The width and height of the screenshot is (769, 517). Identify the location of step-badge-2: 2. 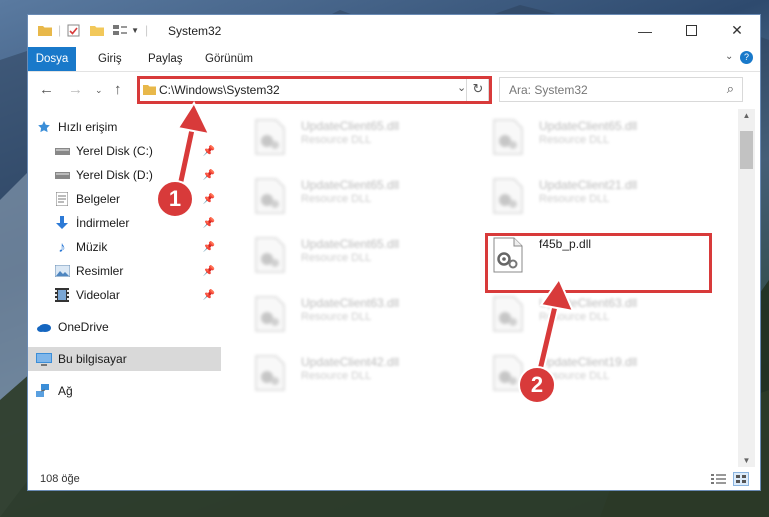
(537, 385).